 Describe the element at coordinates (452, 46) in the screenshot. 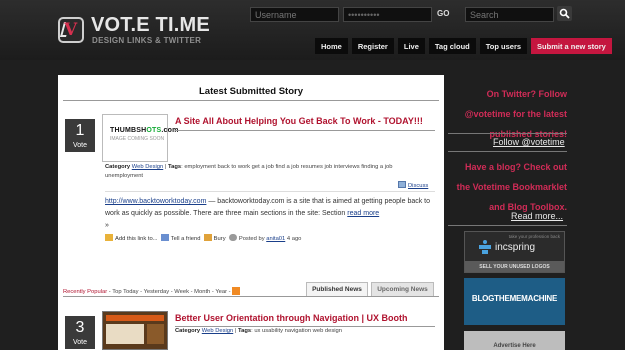

I see `nav-tag-cloud: Tag cloud` at that location.